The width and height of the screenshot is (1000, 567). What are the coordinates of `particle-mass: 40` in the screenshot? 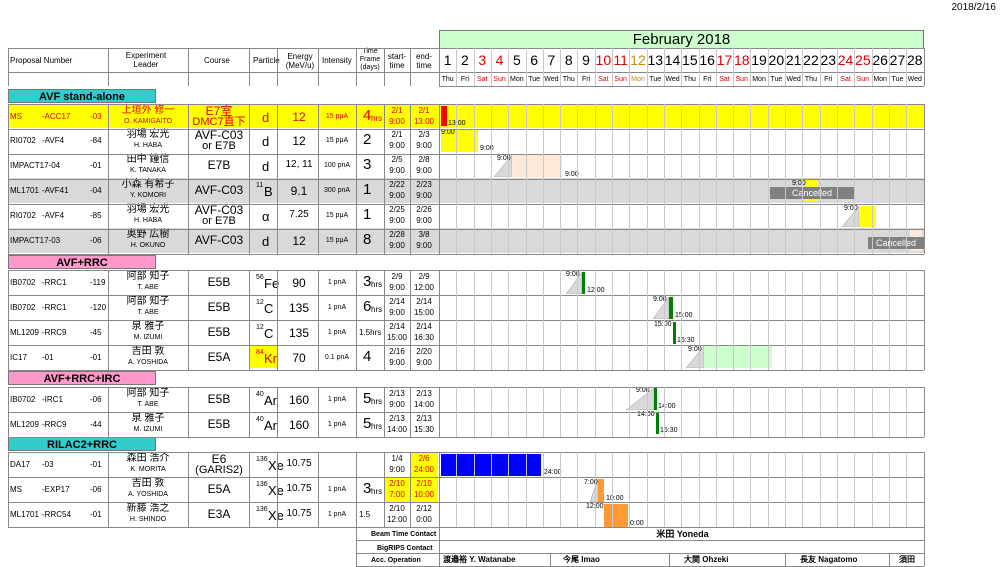 It's located at (260, 419).